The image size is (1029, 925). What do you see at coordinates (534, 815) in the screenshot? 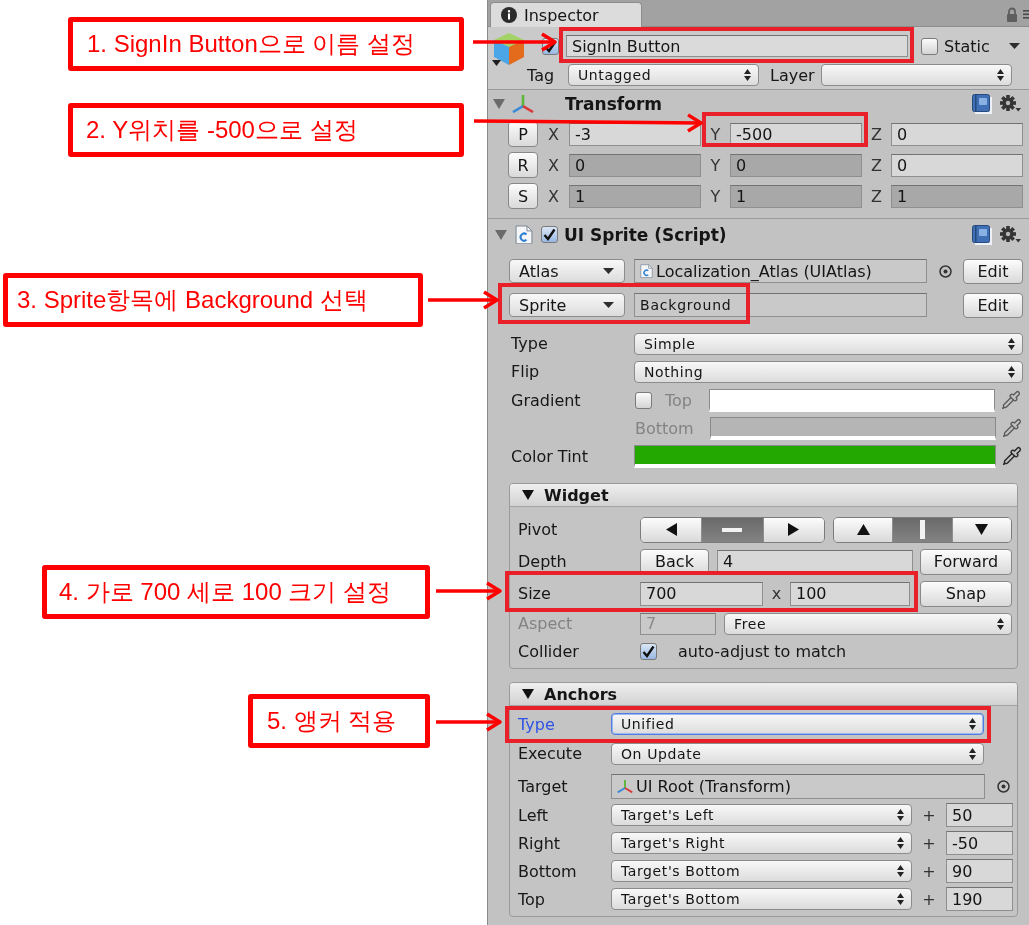
I see `property-label: Left` at bounding box center [534, 815].